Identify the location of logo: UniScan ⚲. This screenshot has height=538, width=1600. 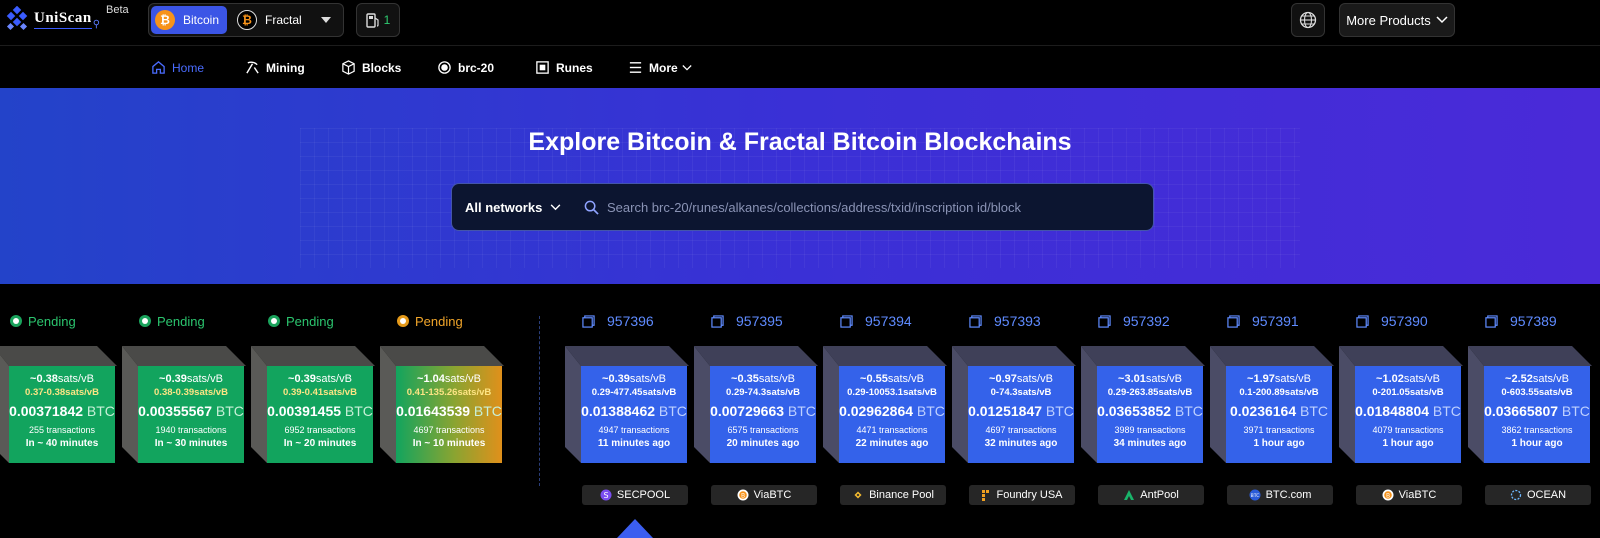
(52, 19).